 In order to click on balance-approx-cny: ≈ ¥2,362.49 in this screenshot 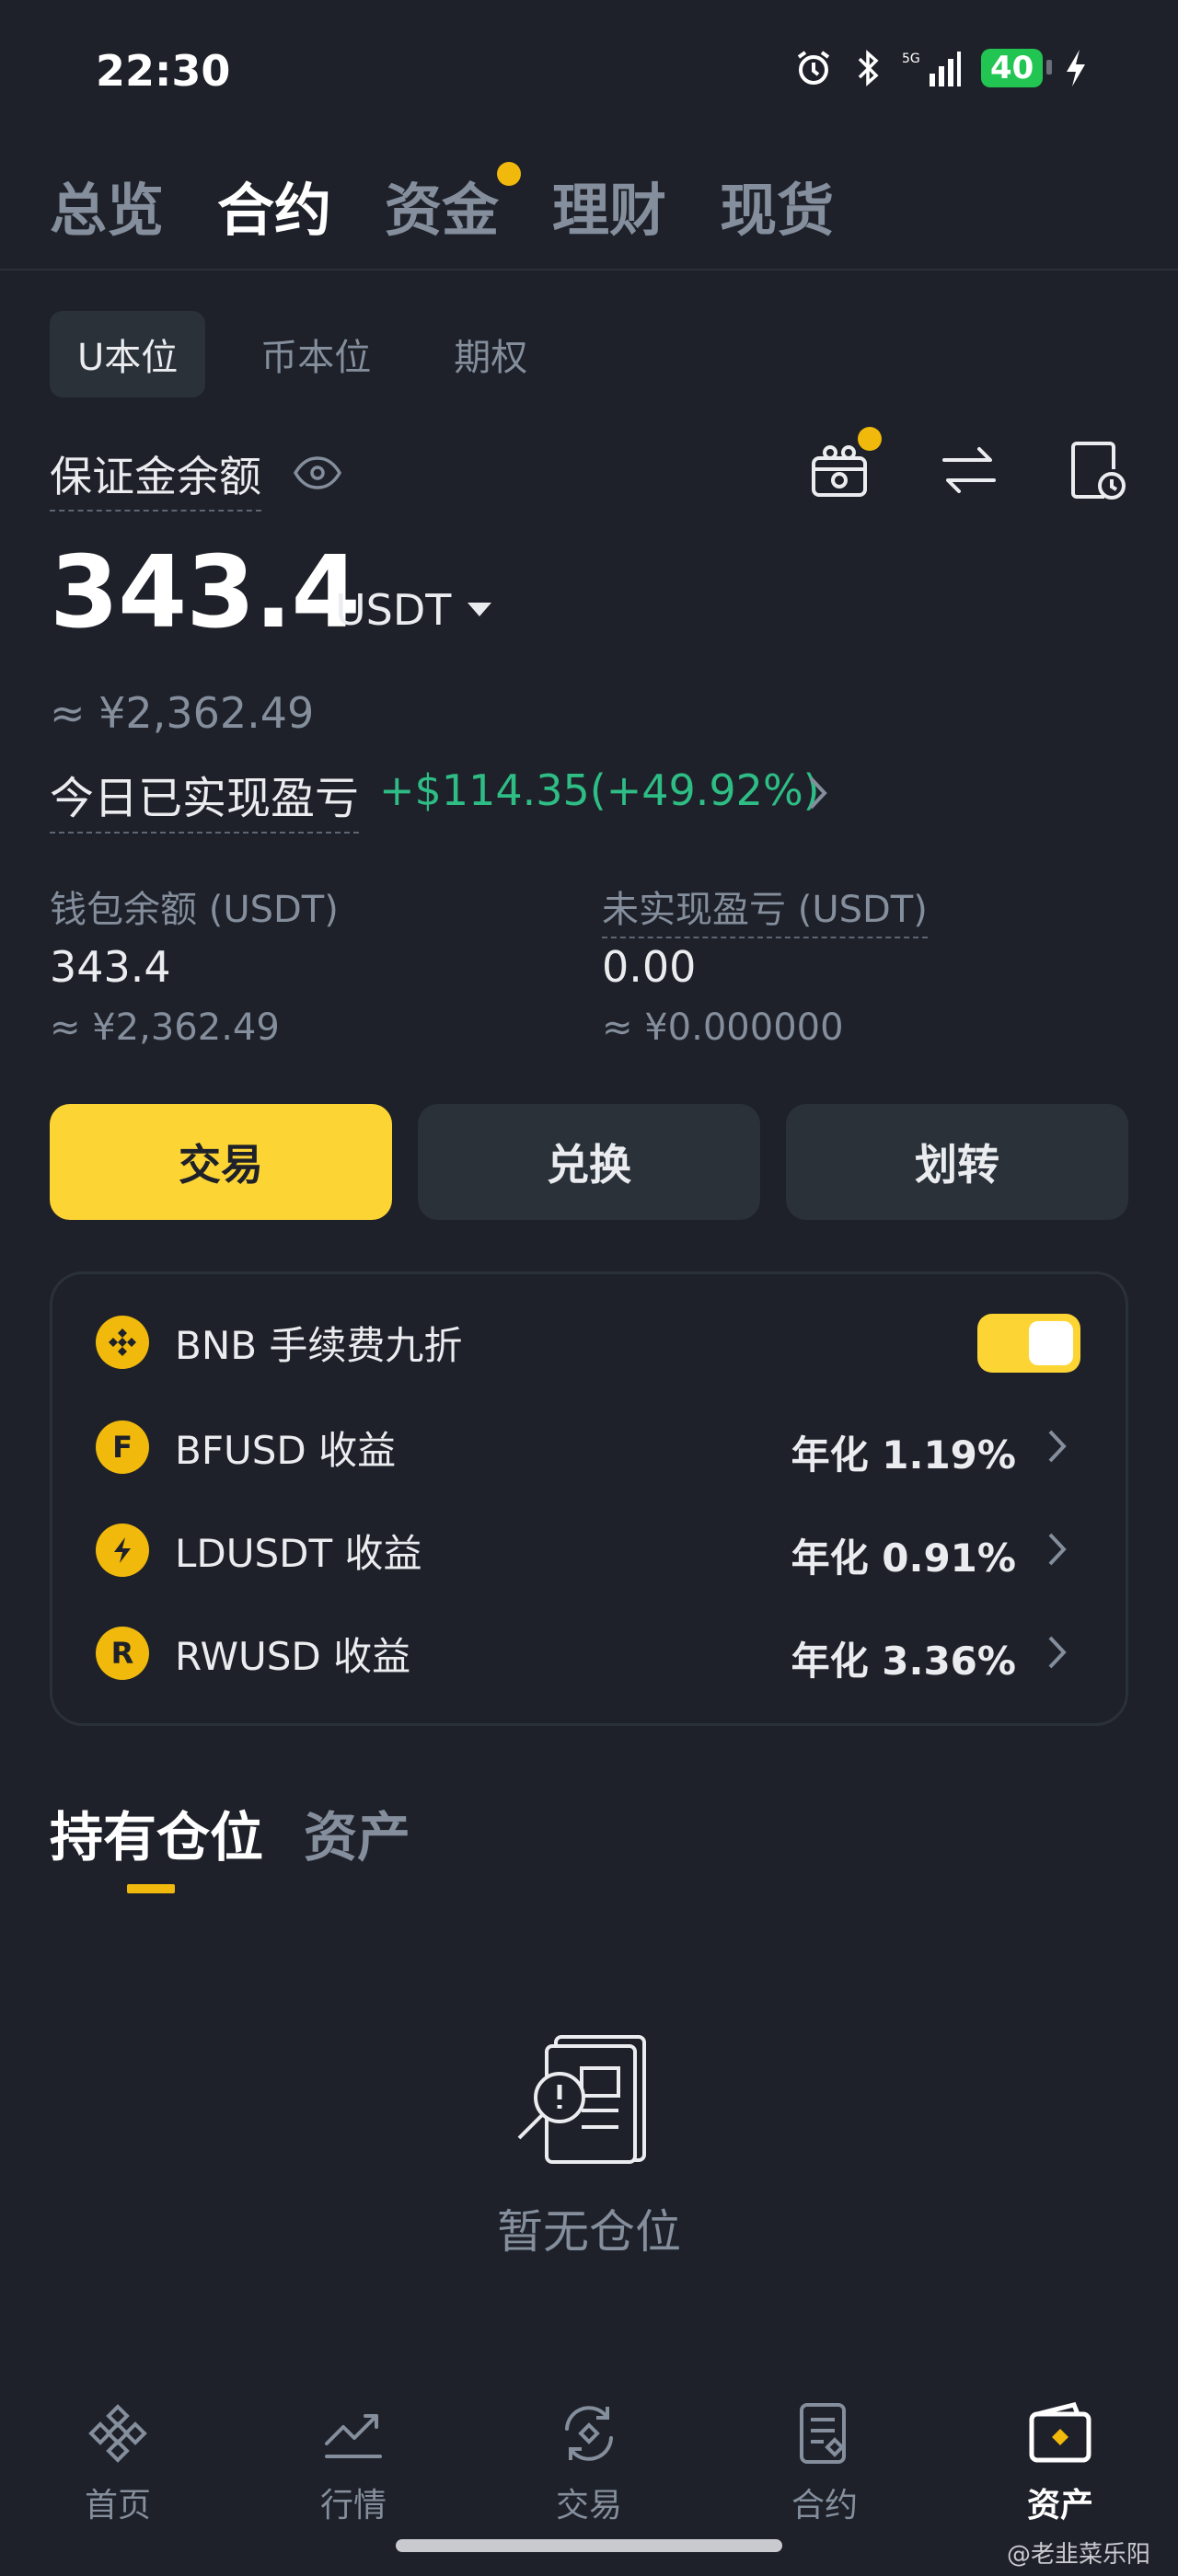, I will do `click(182, 713)`.